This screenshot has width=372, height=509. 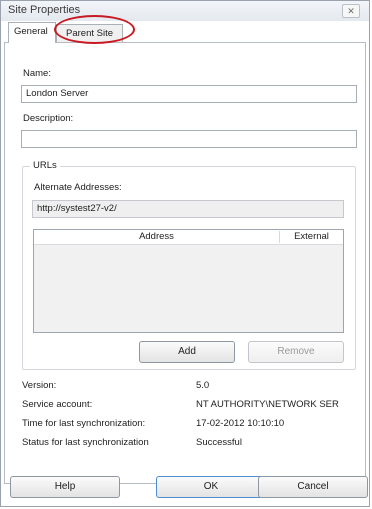 I want to click on tab-general: General, so click(x=32, y=32).